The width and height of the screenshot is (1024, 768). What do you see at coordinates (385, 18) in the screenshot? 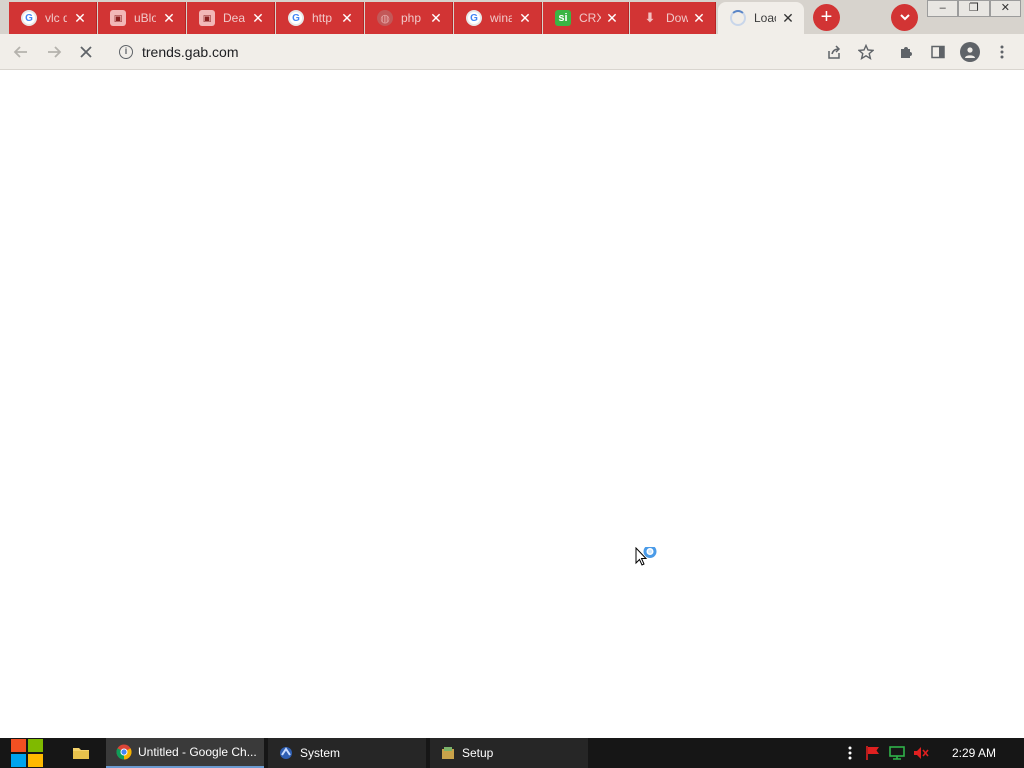
I see `globe-icon: ◍` at bounding box center [385, 18].